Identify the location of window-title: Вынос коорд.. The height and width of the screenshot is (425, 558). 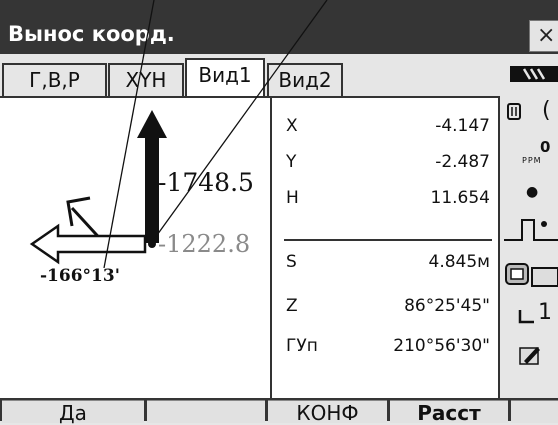
(91, 34).